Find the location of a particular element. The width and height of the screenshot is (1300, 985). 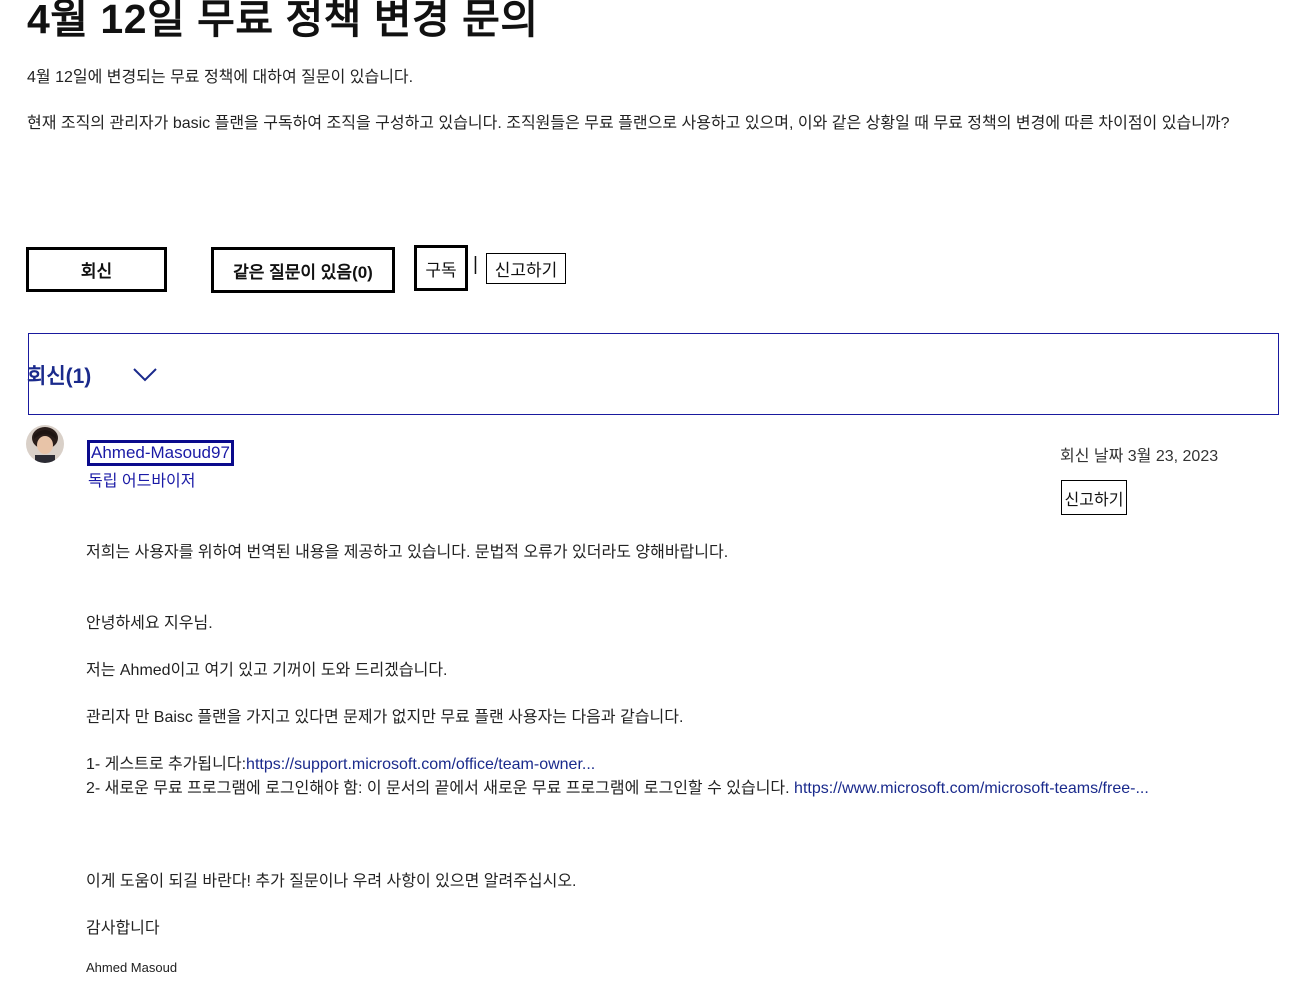

report-button: 신고하기 is located at coordinates (526, 268).